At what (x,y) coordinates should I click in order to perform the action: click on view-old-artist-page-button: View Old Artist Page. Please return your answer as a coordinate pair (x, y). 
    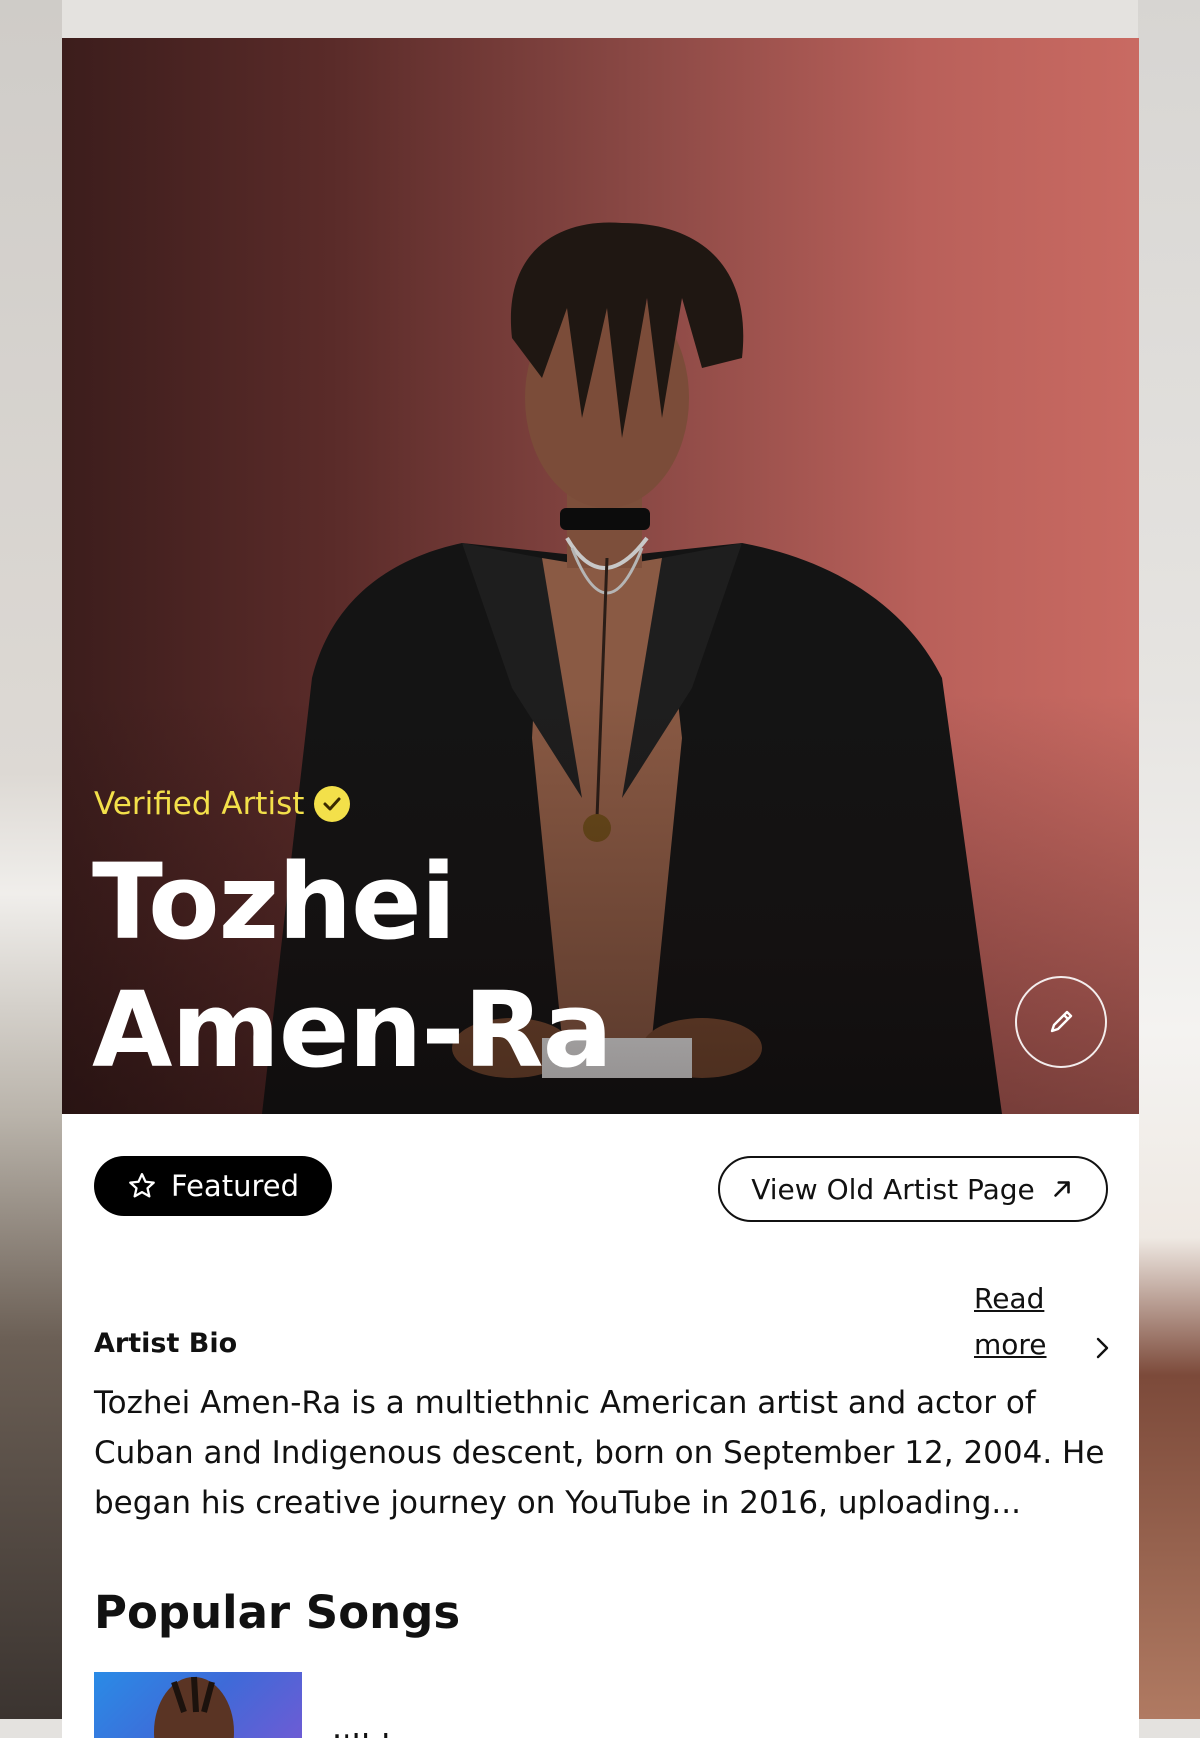
    Looking at the image, I should click on (913, 1189).